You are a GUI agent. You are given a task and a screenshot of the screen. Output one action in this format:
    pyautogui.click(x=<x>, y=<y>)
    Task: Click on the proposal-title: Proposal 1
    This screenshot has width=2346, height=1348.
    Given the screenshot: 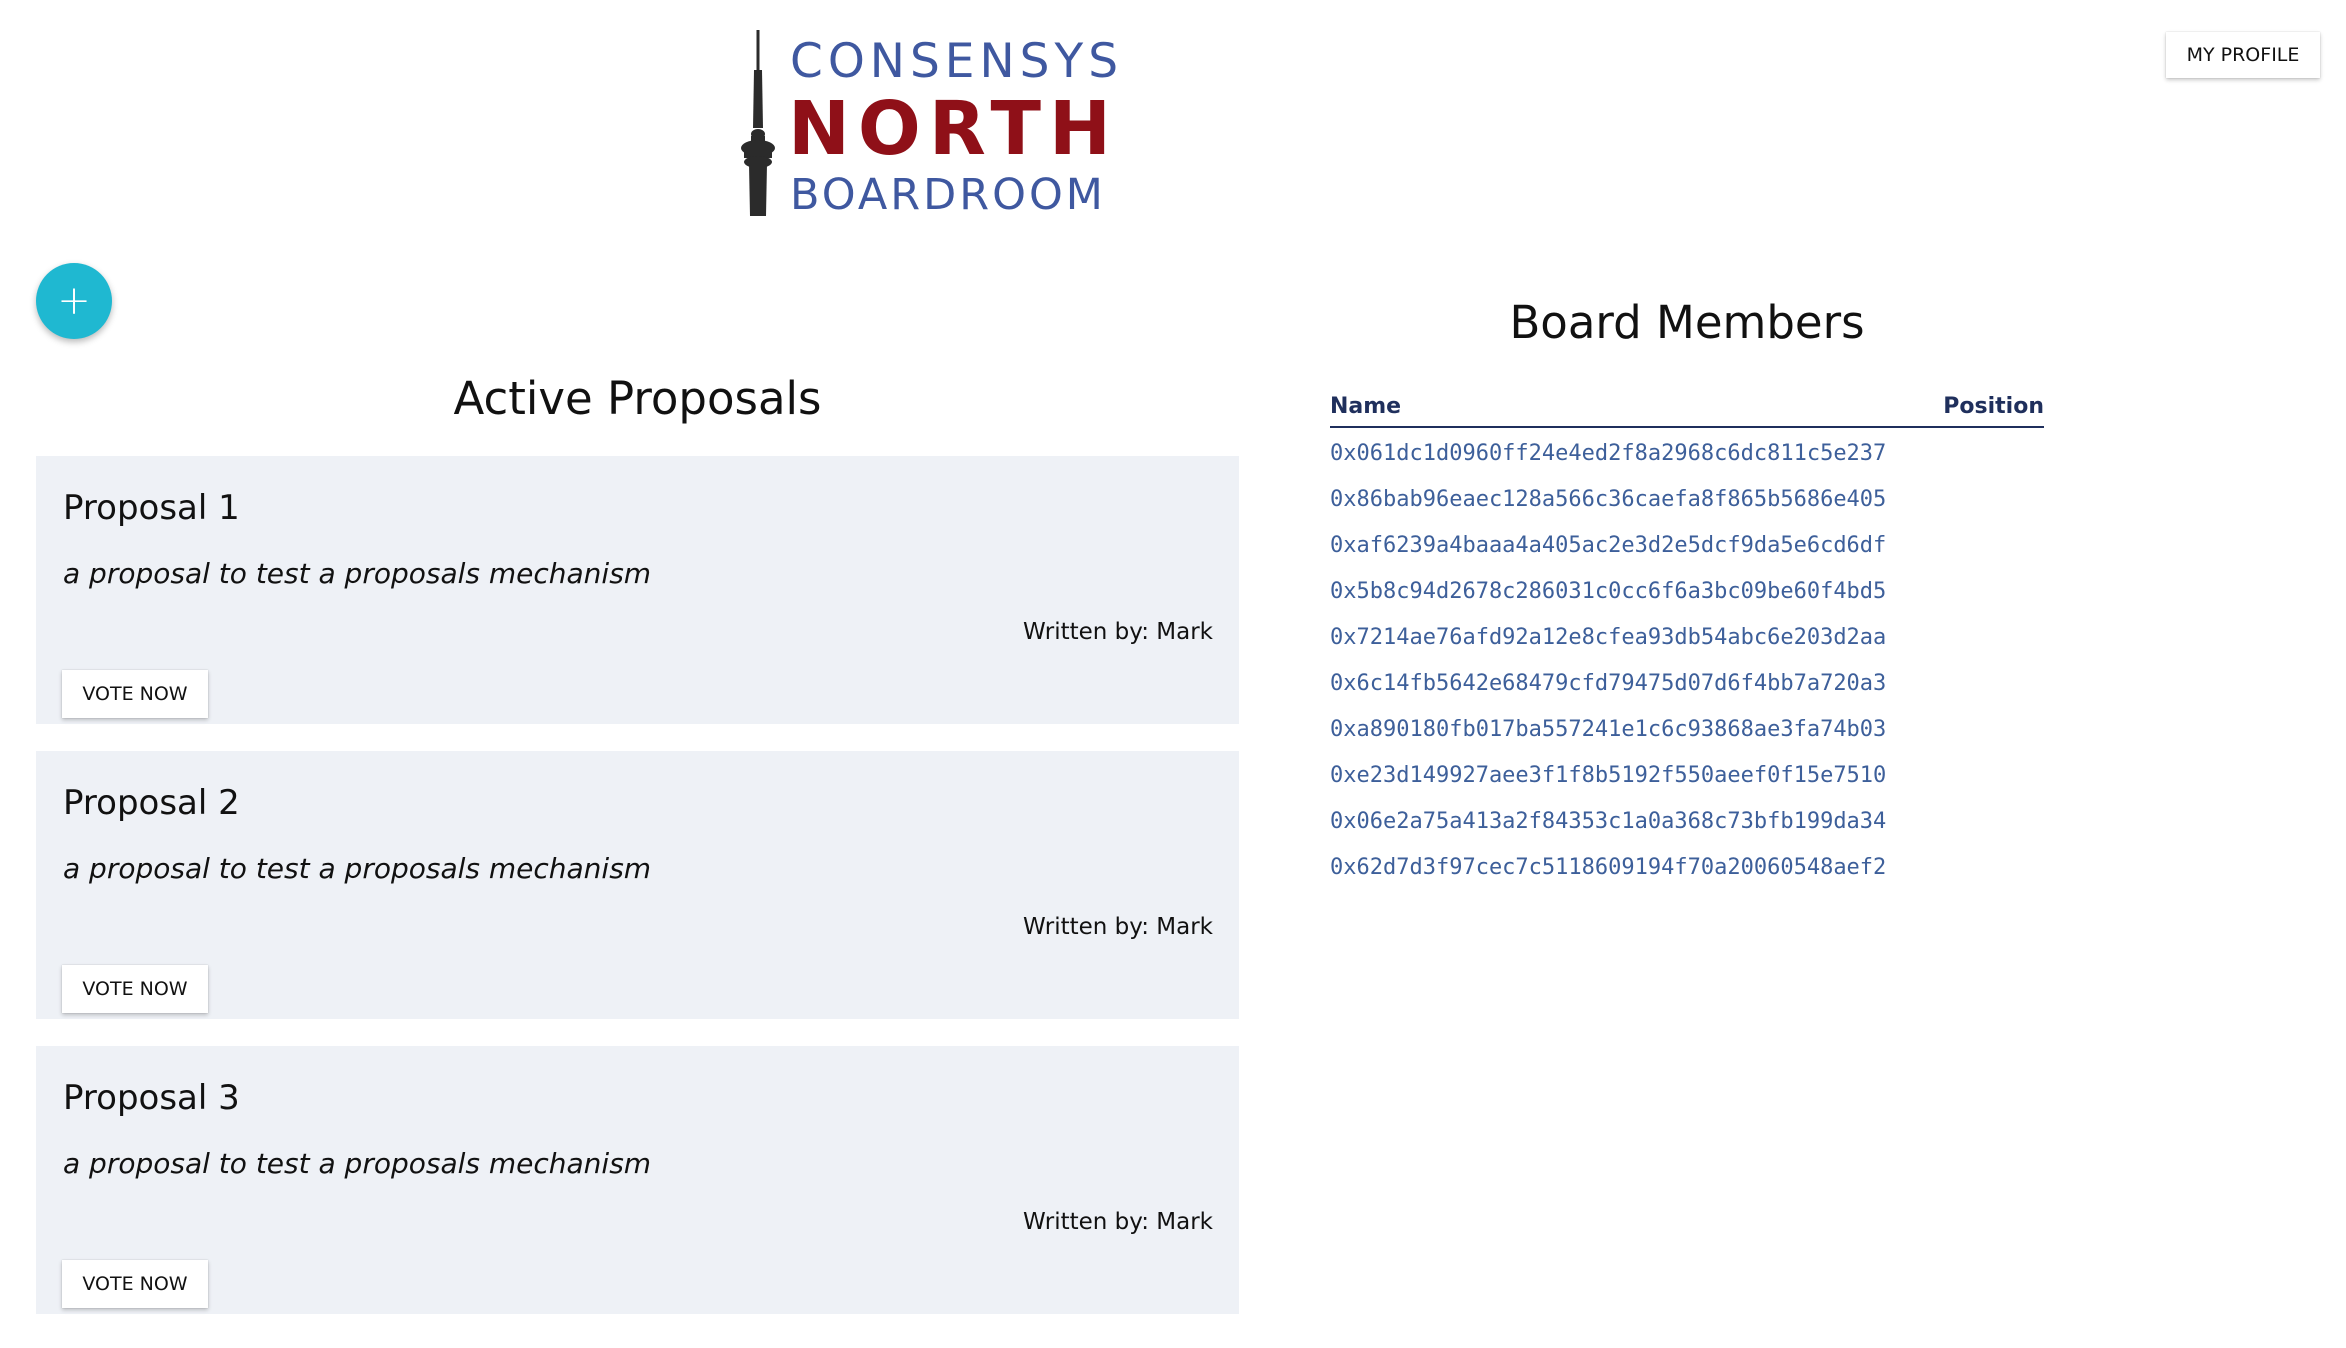 What is the action you would take?
    pyautogui.click(x=151, y=508)
    